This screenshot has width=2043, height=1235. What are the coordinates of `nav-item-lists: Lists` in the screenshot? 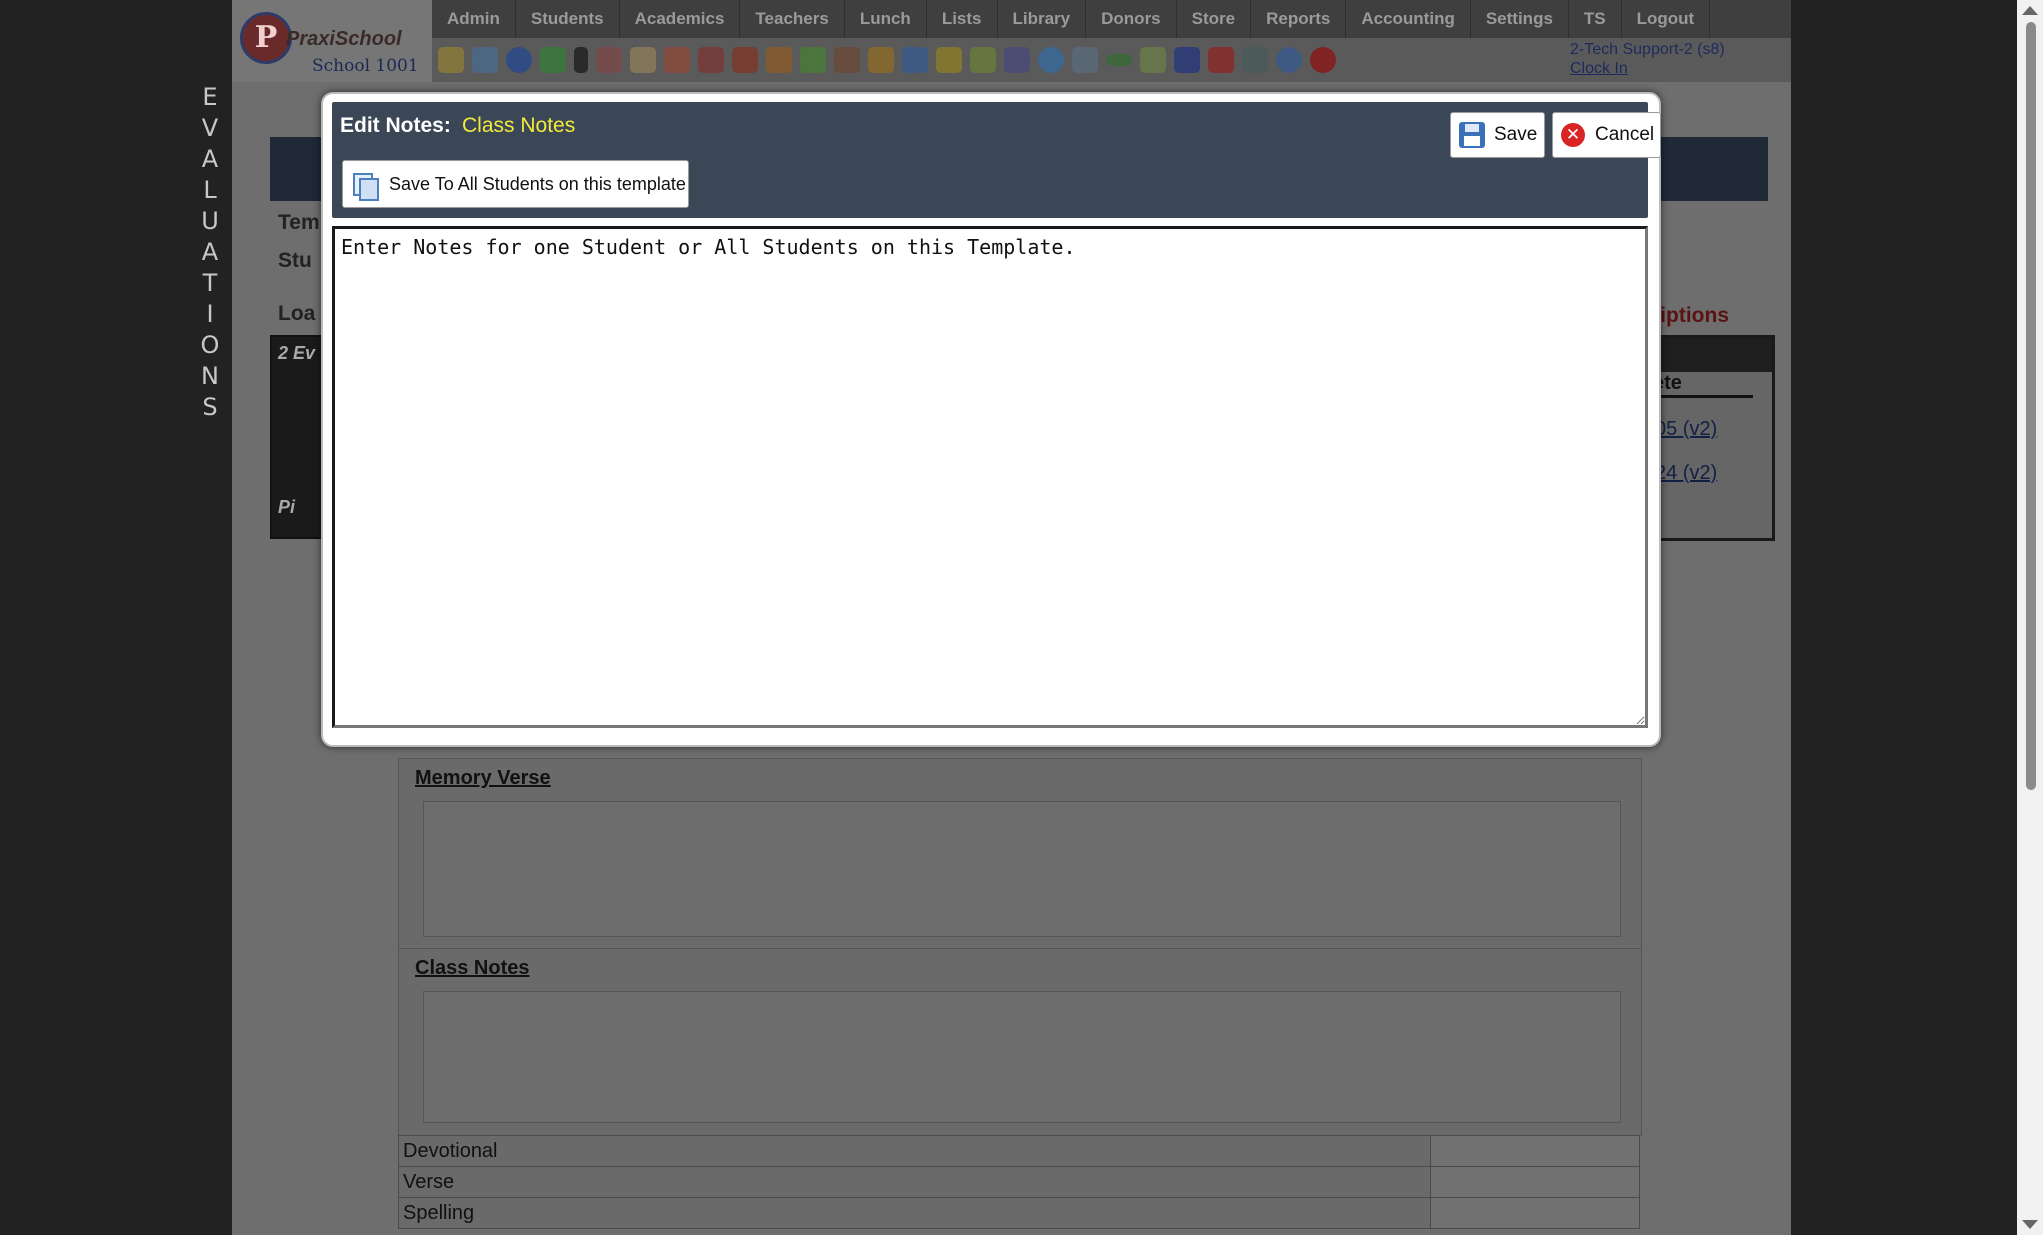 It's located at (962, 19).